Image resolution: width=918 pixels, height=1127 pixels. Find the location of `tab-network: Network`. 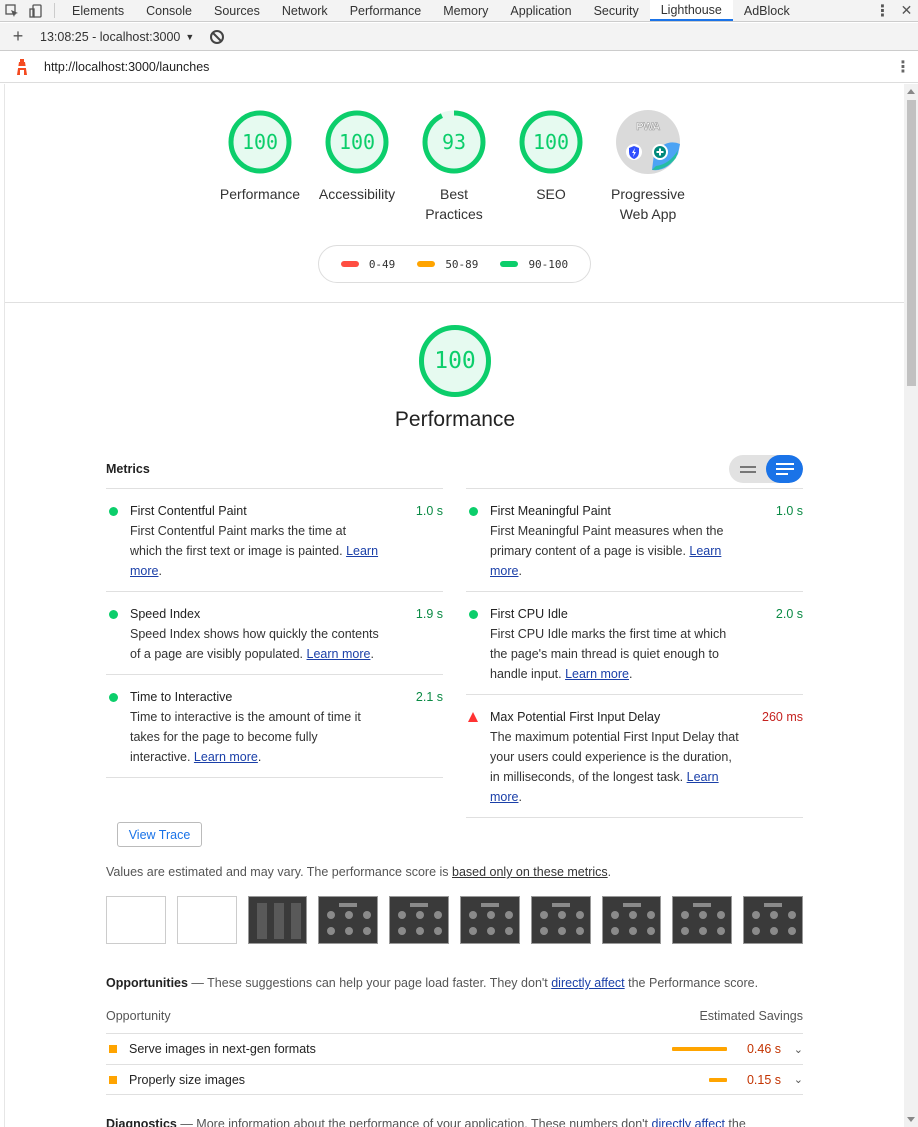

tab-network: Network is located at coordinates (305, 10).